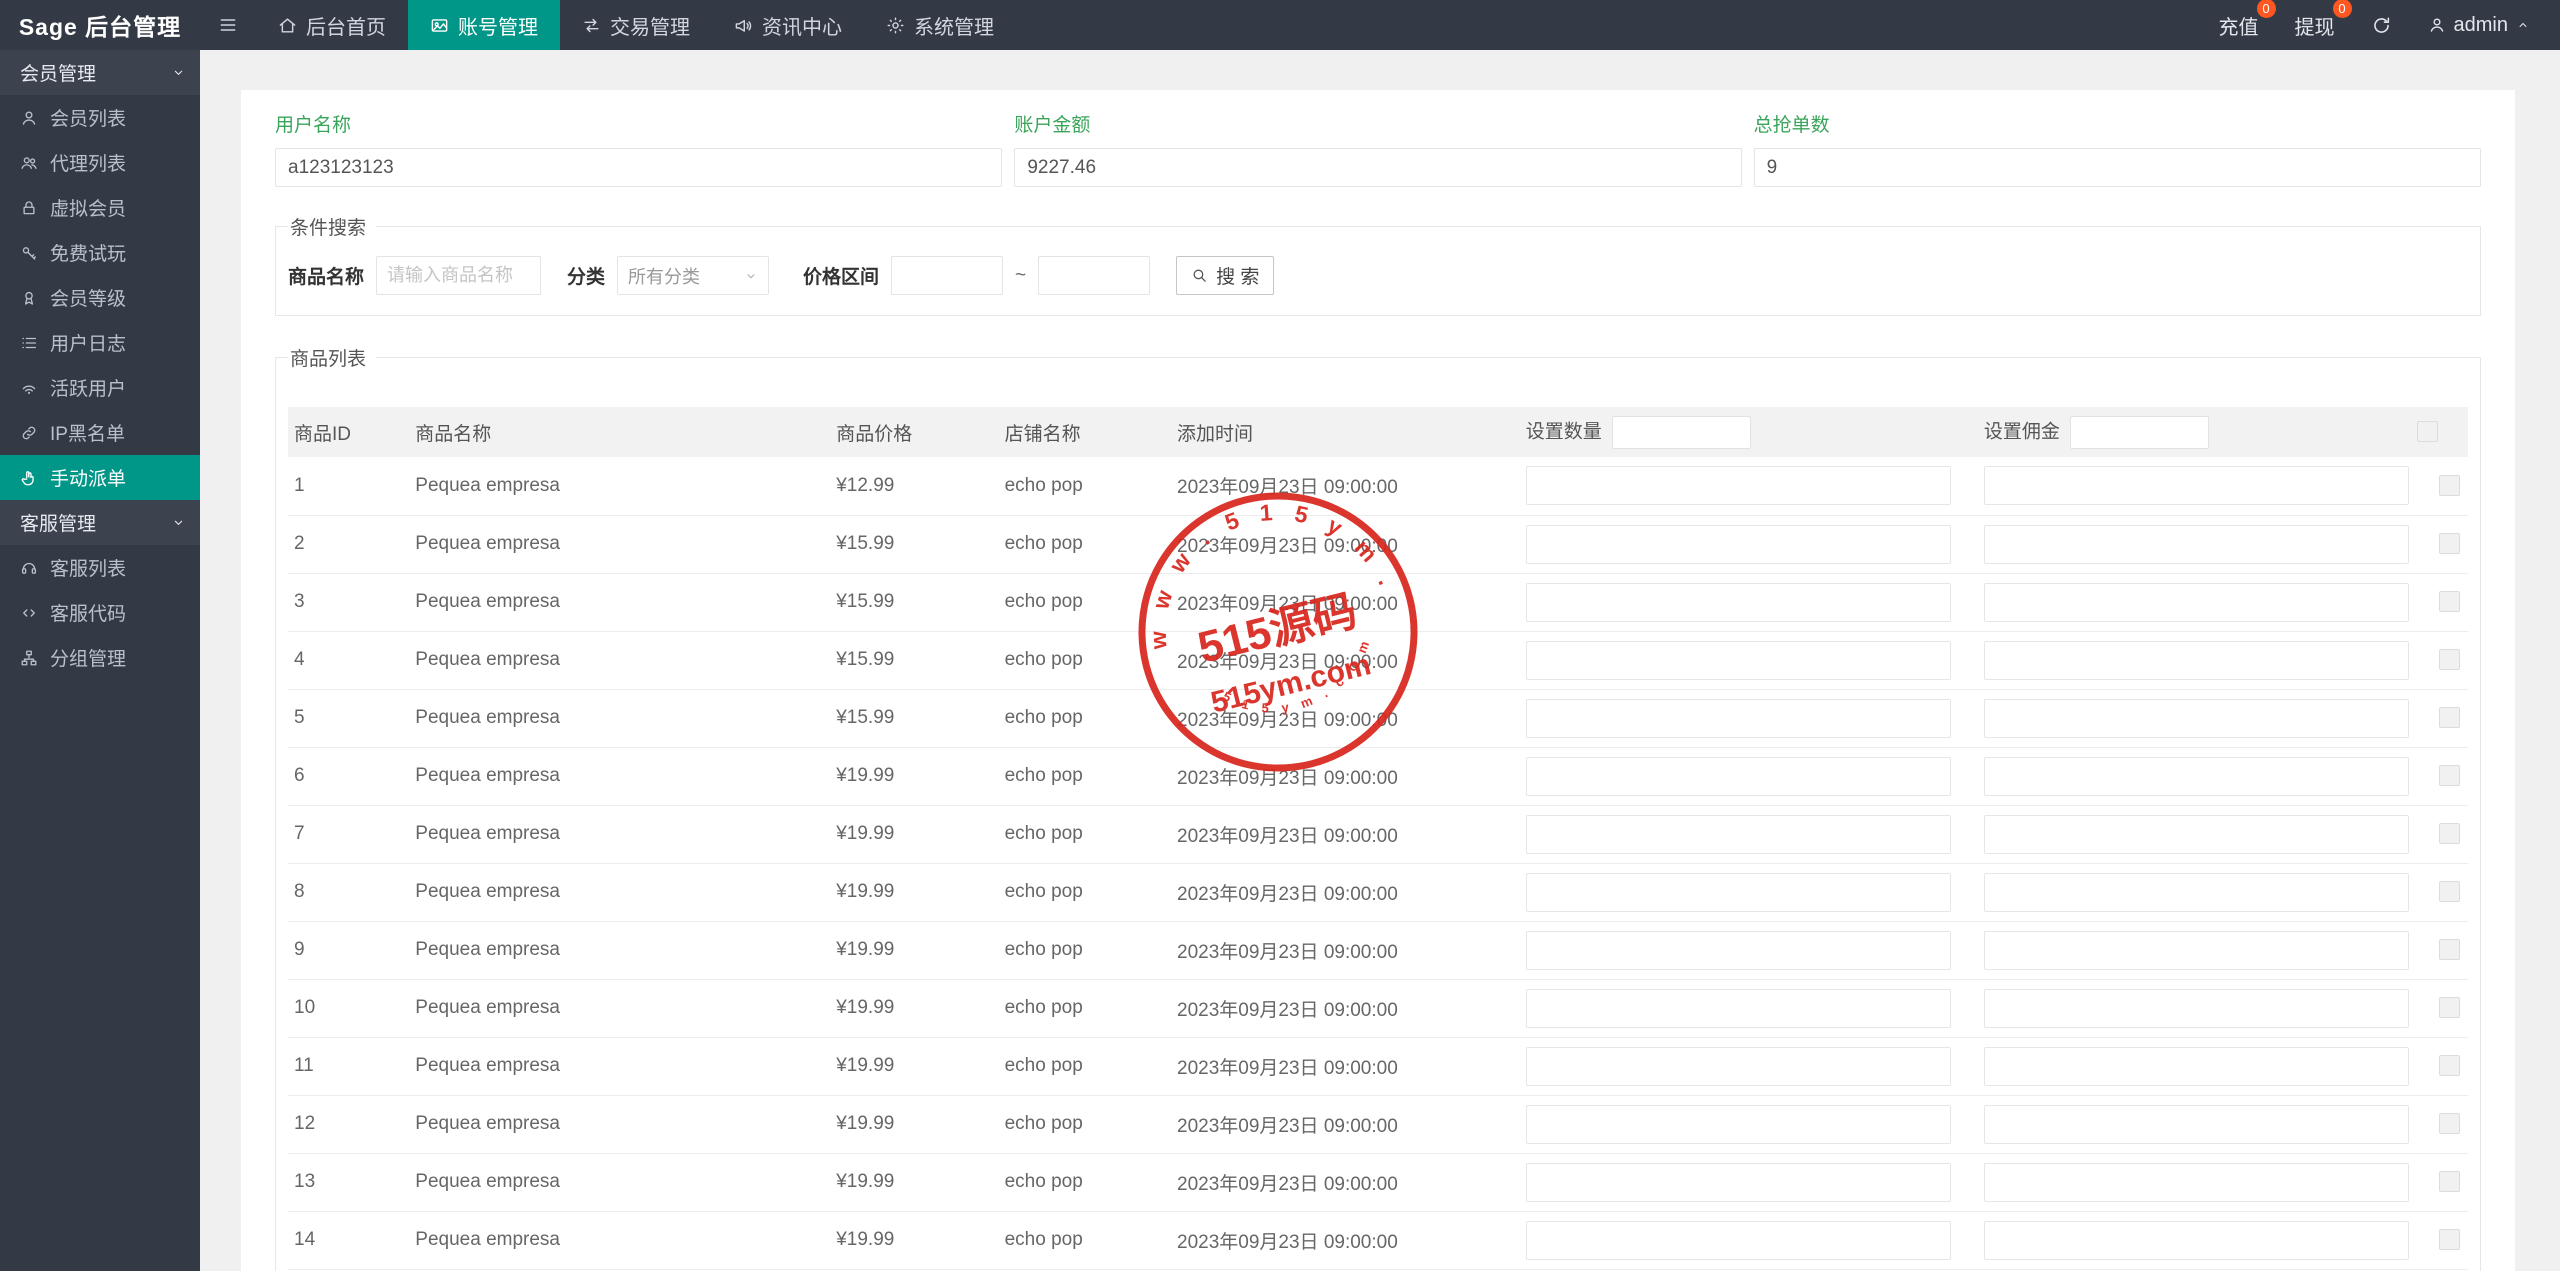 This screenshot has width=2560, height=1271. What do you see at coordinates (100, 432) in the screenshot?
I see `sidebar-item-9: IP黑名单` at bounding box center [100, 432].